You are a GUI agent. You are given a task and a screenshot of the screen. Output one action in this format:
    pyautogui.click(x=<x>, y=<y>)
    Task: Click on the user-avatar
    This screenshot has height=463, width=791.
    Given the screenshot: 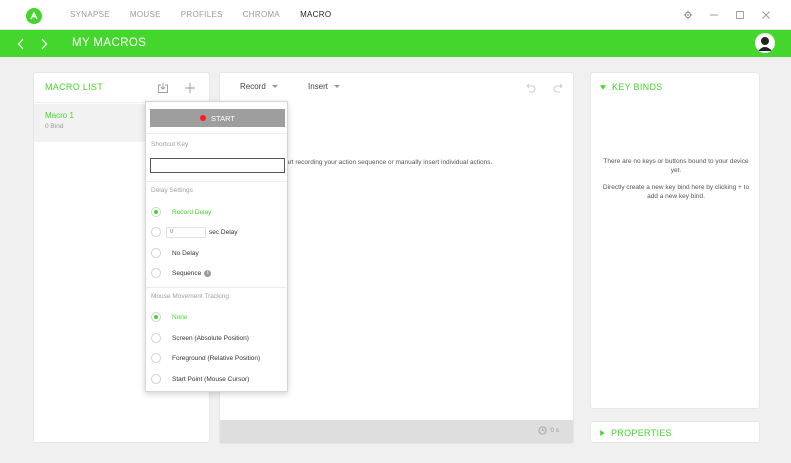 What is the action you would take?
    pyautogui.click(x=765, y=43)
    